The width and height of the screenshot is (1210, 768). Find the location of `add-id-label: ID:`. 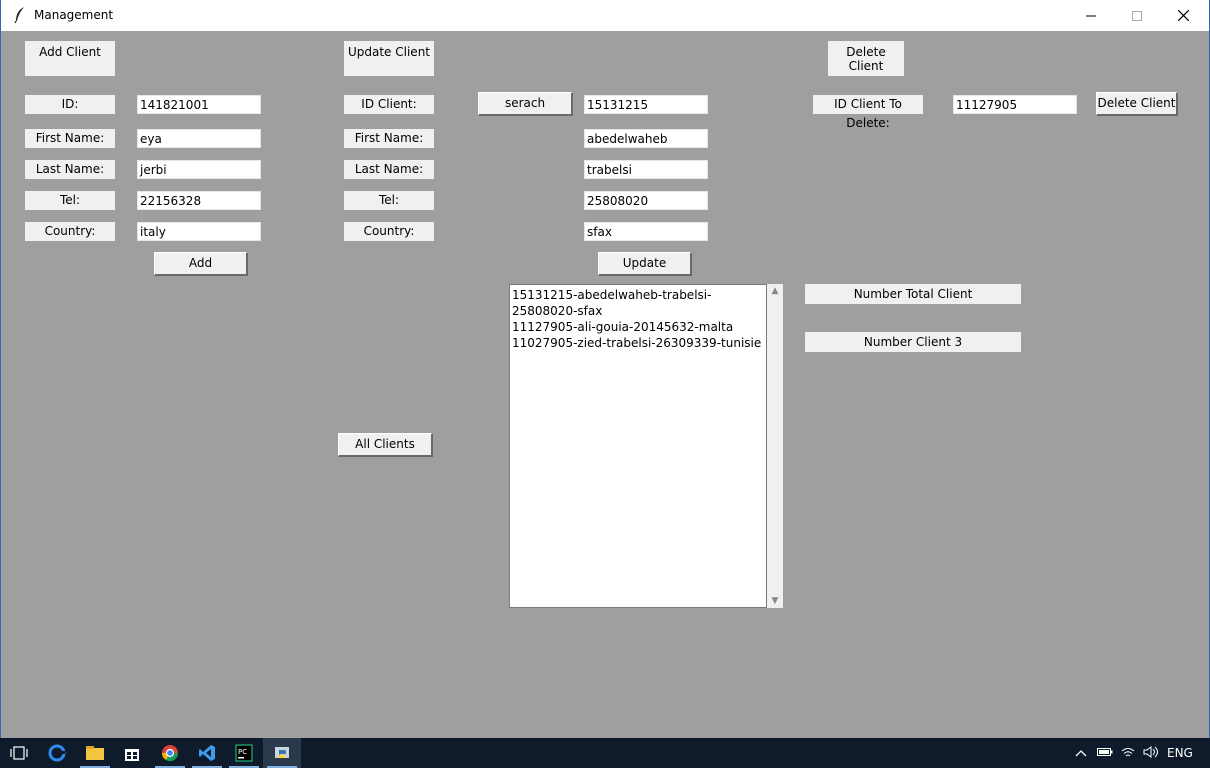

add-id-label: ID: is located at coordinates (70, 104).